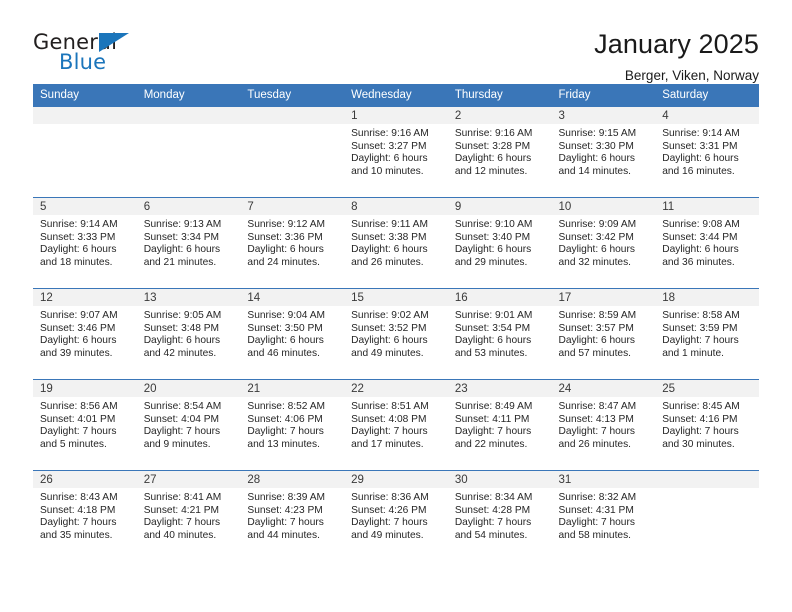  What do you see at coordinates (389, 237) in the screenshot?
I see `day-sunset-text: Sunset: 3:38 PM` at bounding box center [389, 237].